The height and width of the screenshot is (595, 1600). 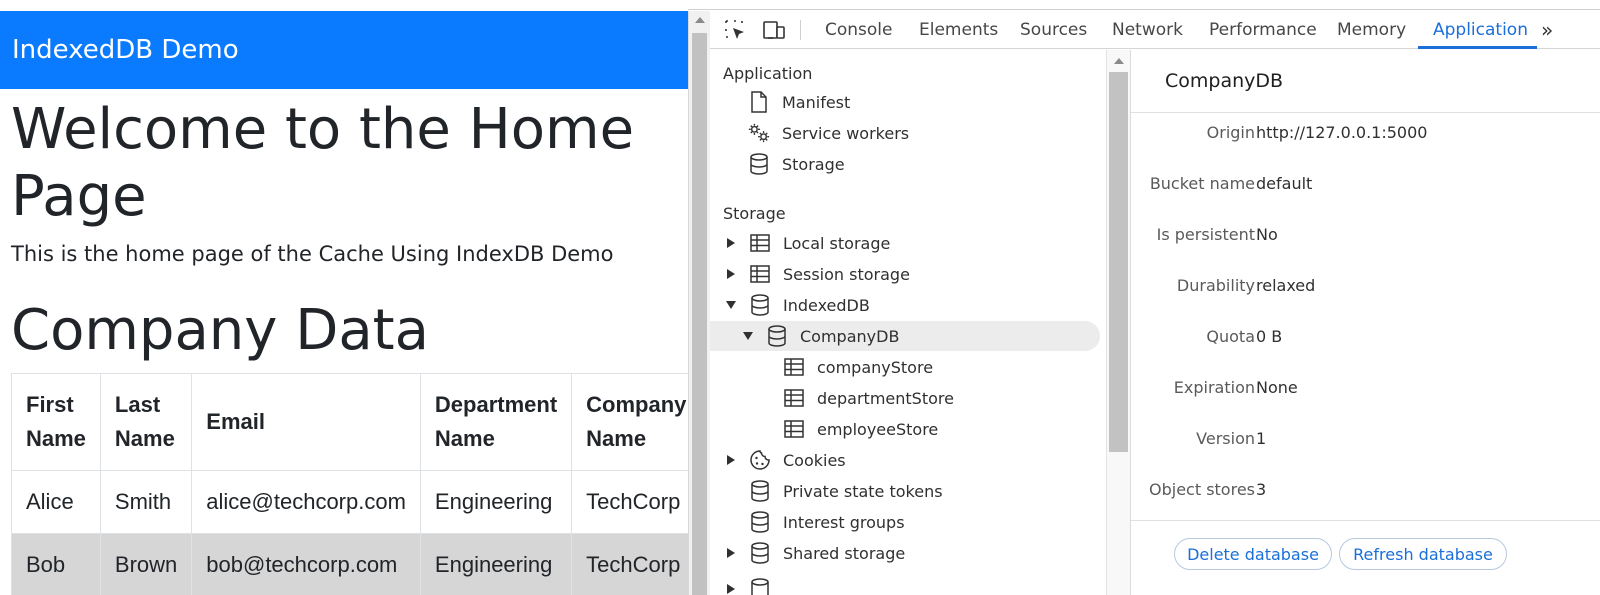 I want to click on sidebar-item-session-storage: Session storage, so click(x=818, y=274).